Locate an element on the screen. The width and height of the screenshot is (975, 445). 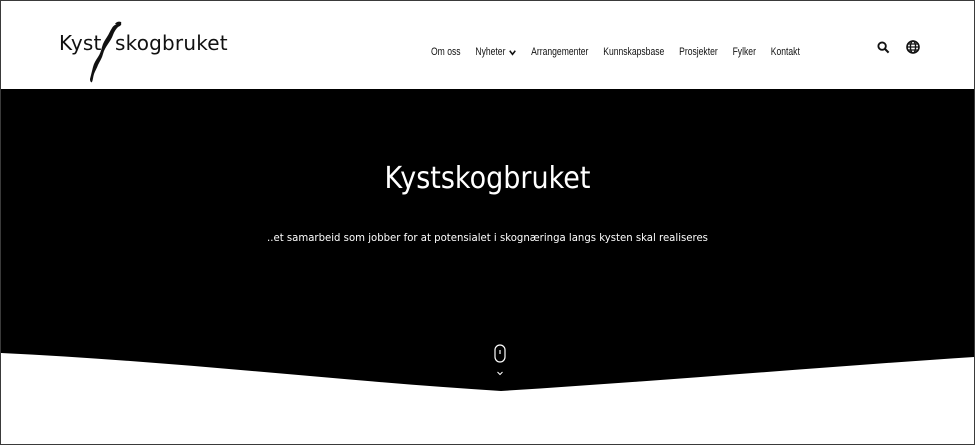
scroll-down-mouse-icon is located at coordinates (500, 362).